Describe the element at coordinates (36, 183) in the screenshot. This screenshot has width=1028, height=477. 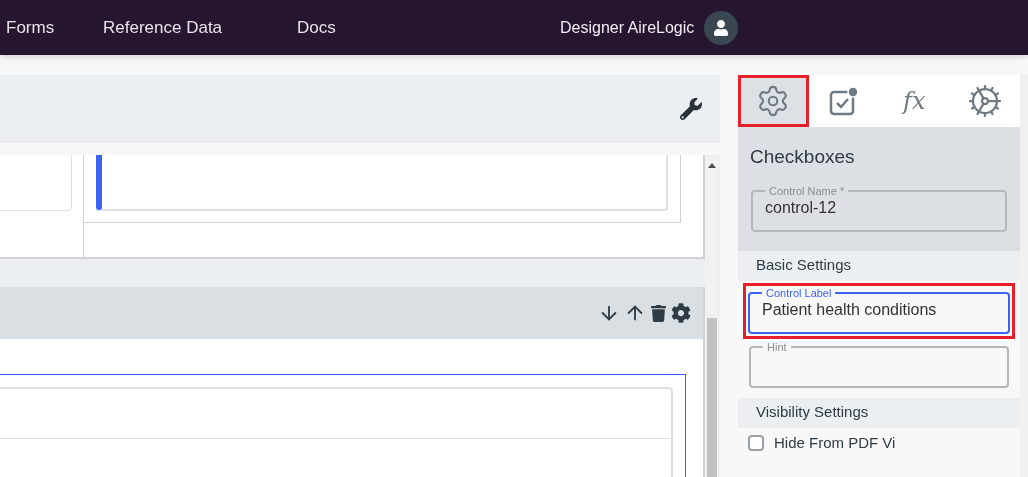
I see `input-frame` at that location.